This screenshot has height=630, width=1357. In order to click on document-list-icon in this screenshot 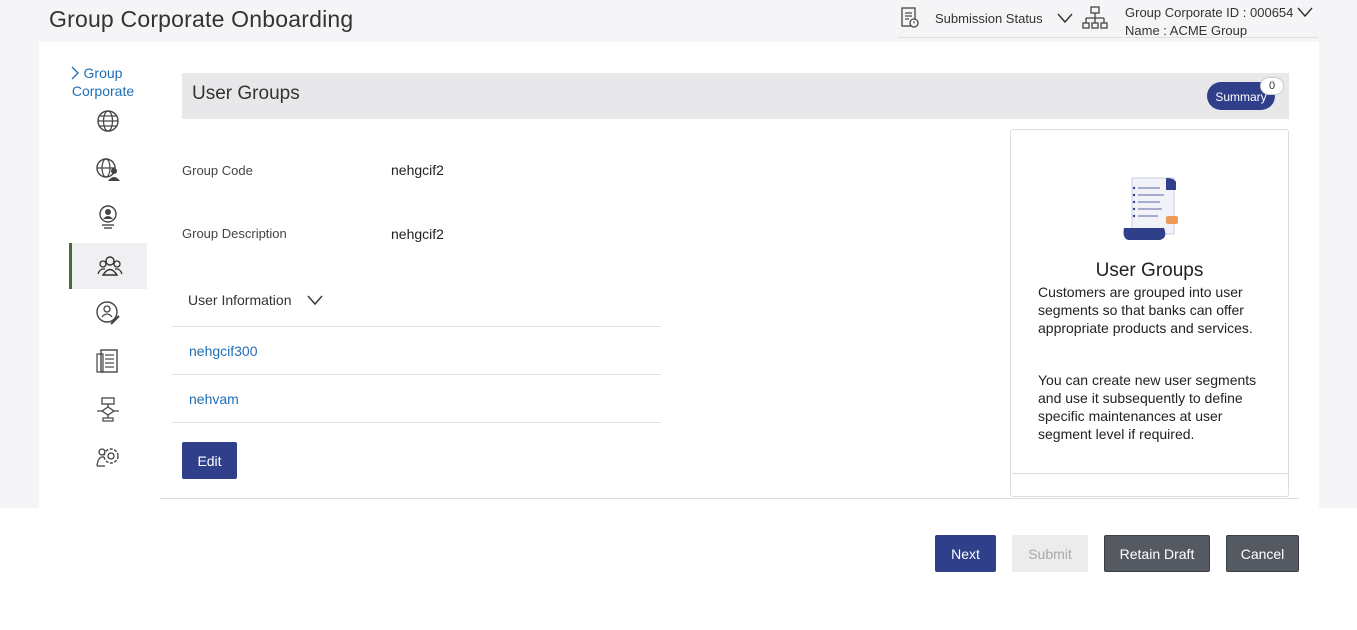, I will do `click(107, 361)`.